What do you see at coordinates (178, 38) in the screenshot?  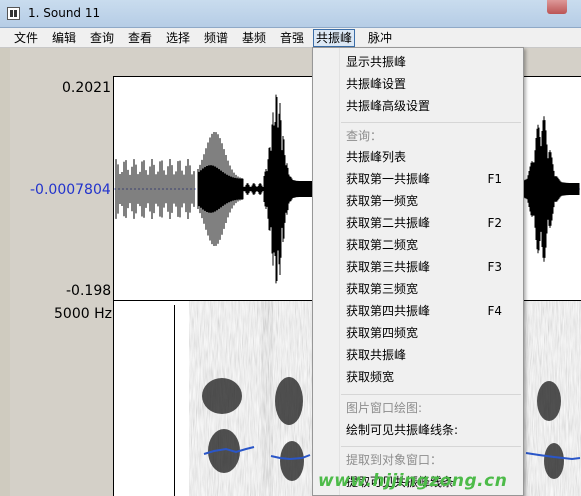 I see `menu-select: 选择` at bounding box center [178, 38].